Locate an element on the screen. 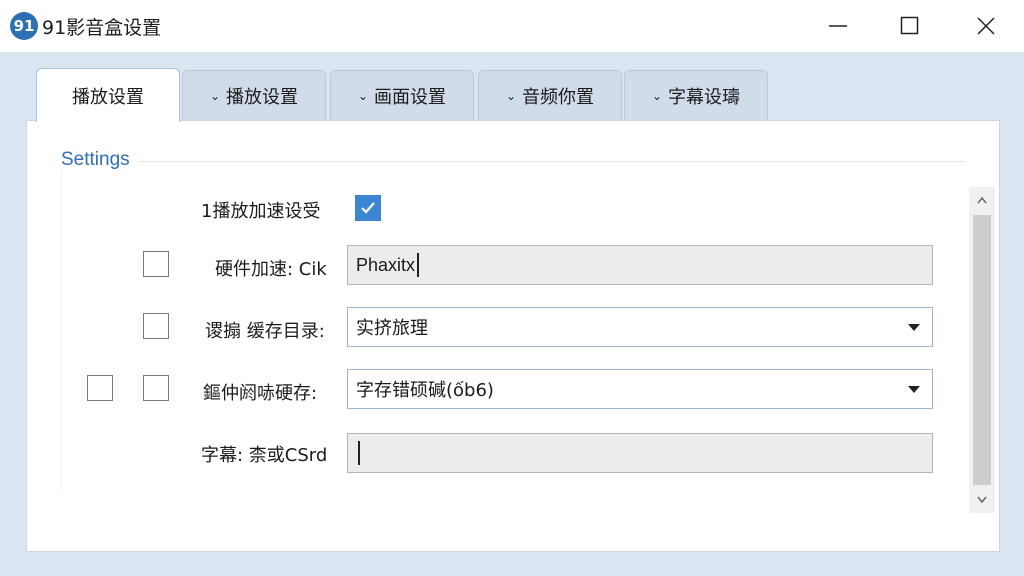  cache-dir-value: 实挤旅理 is located at coordinates (392, 328).